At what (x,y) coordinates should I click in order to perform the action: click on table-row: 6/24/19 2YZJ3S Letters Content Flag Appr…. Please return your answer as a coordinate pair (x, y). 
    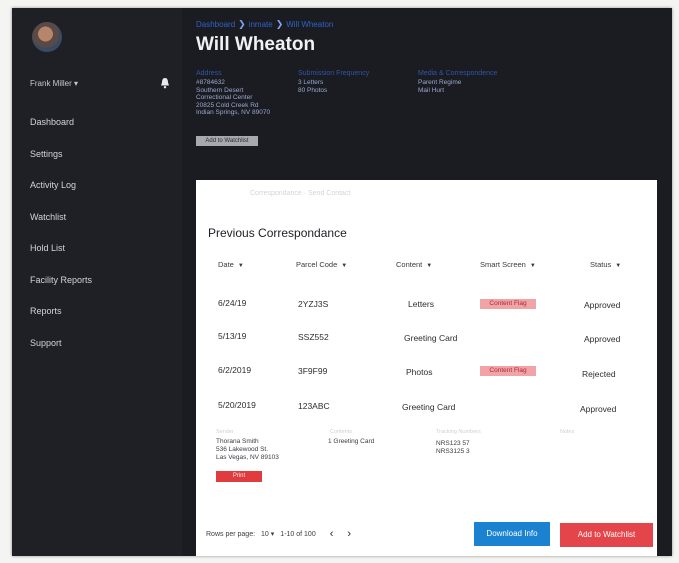
    Looking at the image, I should click on (426, 307).